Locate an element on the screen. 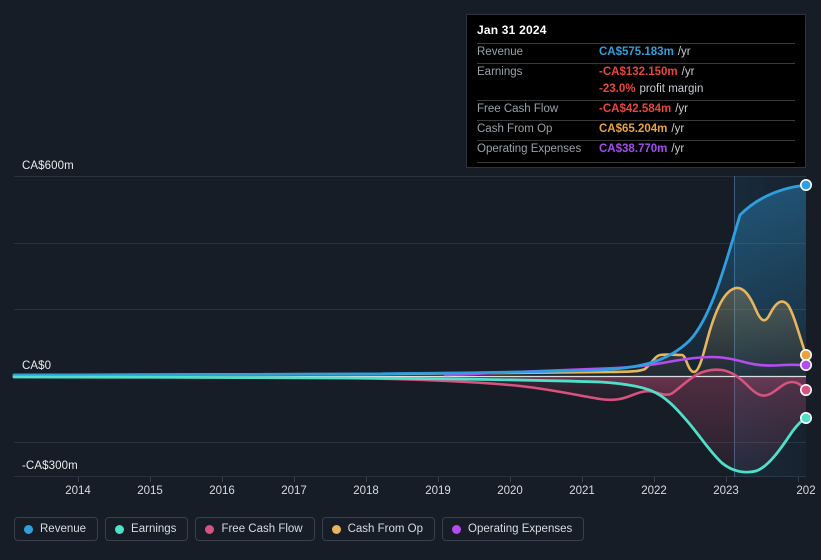 The width and height of the screenshot is (821, 560). tooltip-unit-profit-margin: profit margin is located at coordinates (671, 89).